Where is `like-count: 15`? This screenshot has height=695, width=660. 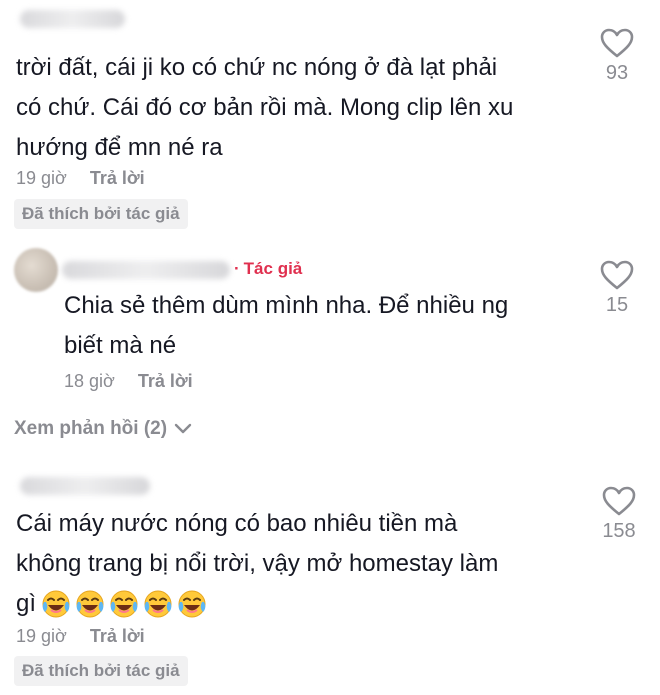 like-count: 15 is located at coordinates (617, 305).